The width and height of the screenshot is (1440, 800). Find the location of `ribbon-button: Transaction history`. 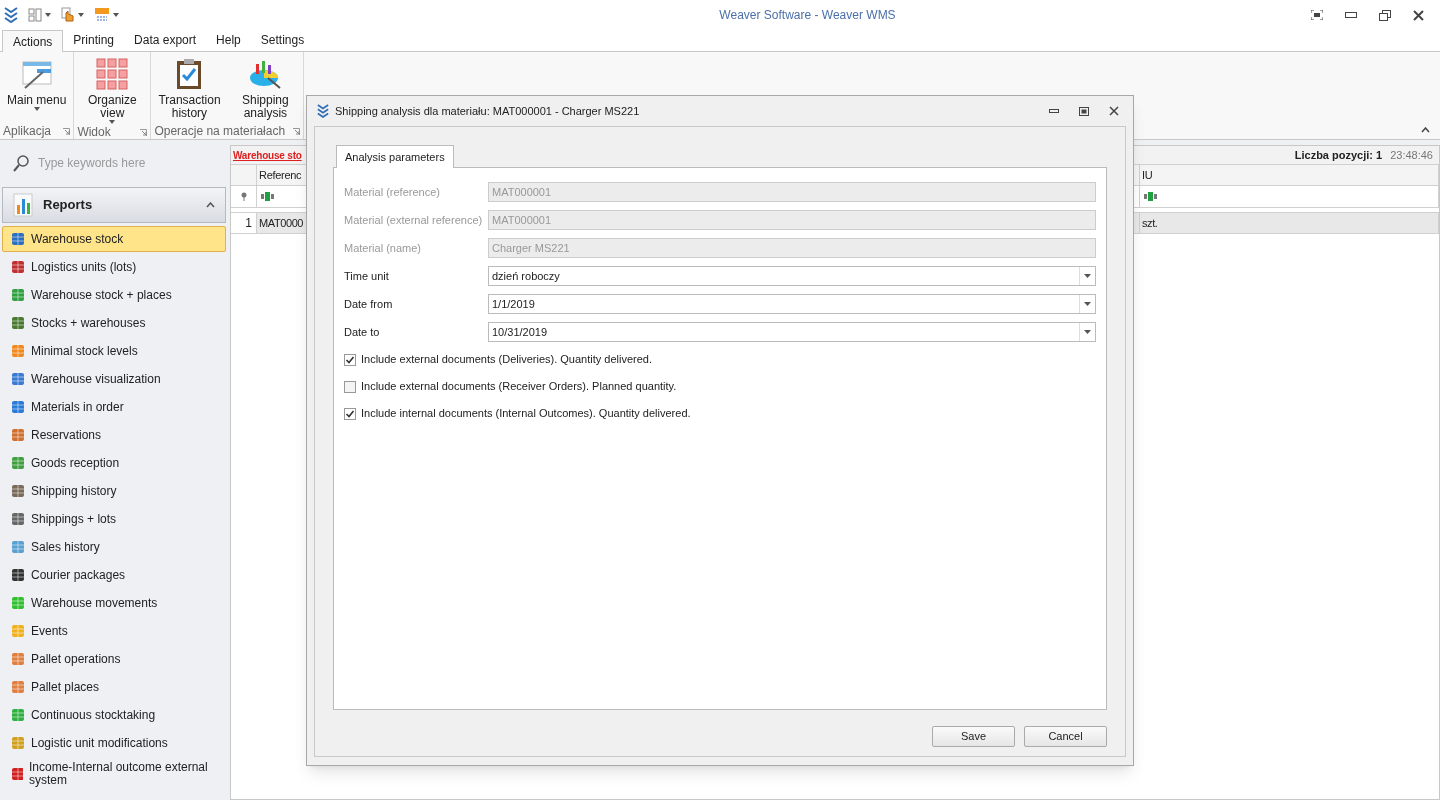

ribbon-button: Transaction history is located at coordinates (189, 89).